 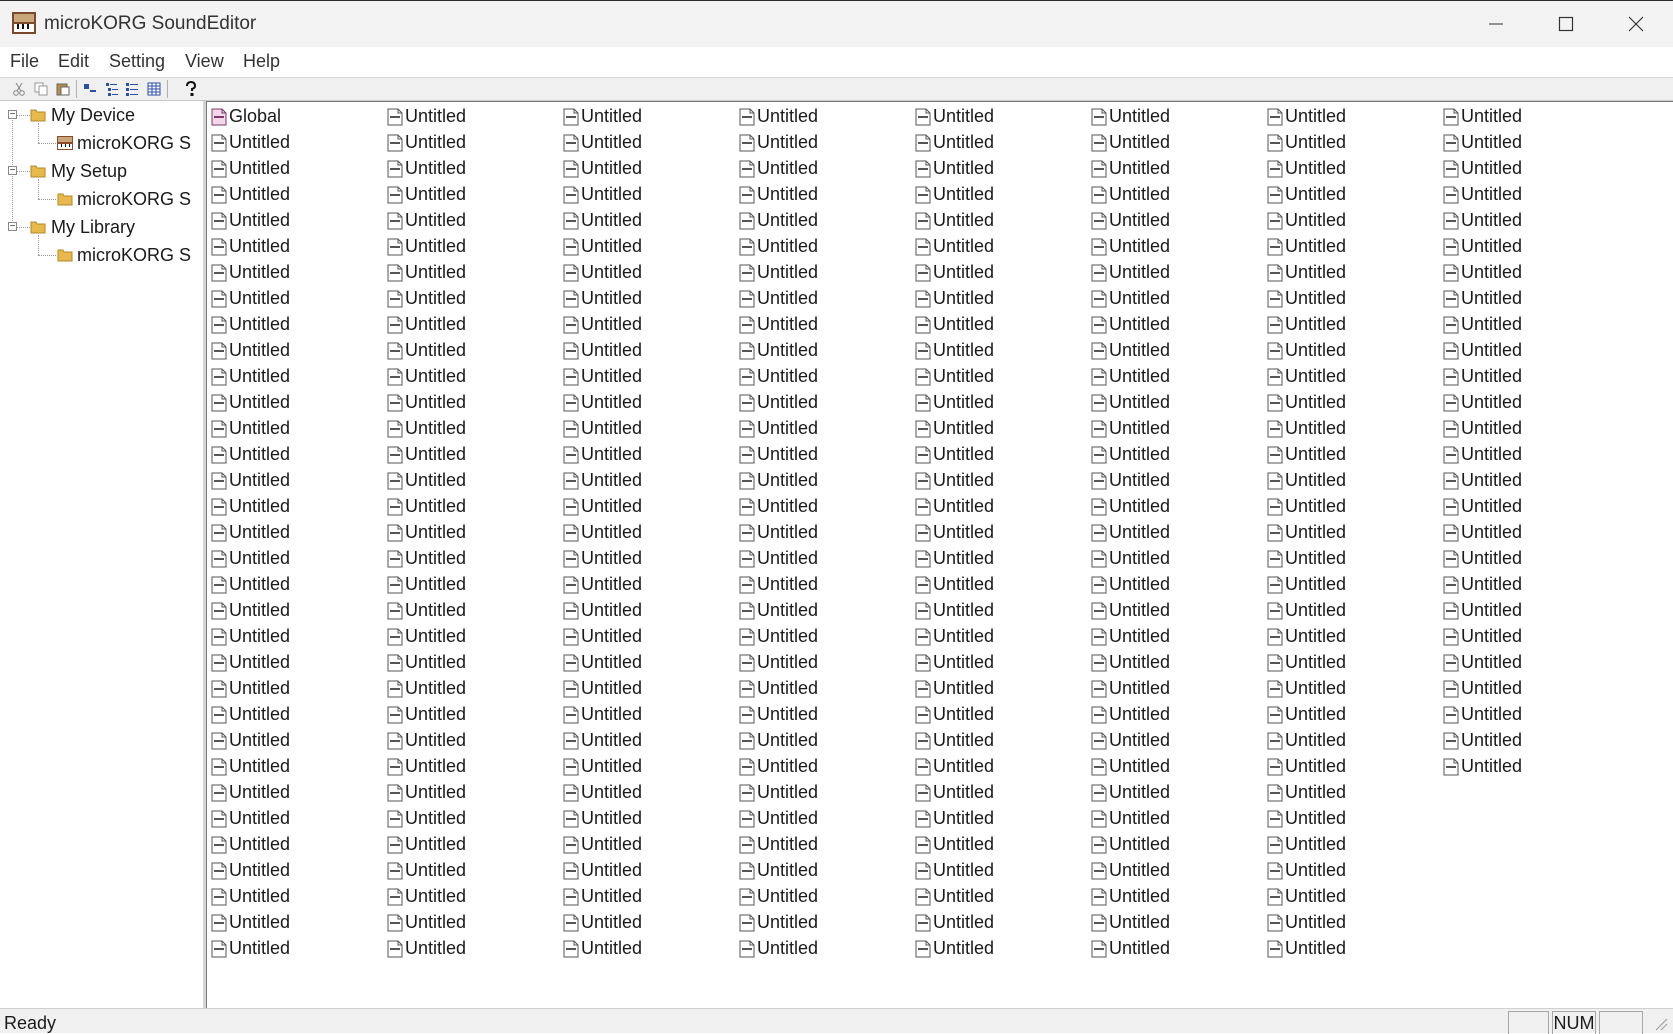 I want to click on menu-edit: Edit, so click(x=73, y=61).